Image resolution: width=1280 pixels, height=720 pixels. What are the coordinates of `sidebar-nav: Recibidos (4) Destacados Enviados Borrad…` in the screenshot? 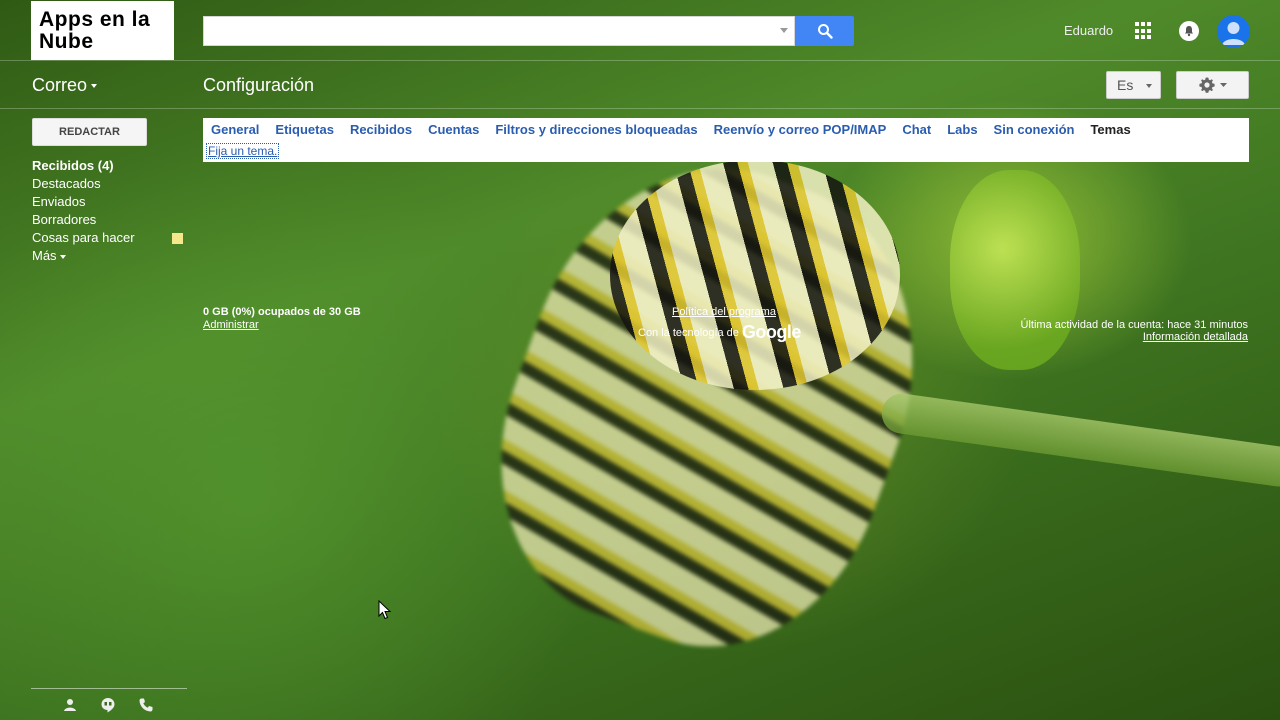 It's located at (108, 211).